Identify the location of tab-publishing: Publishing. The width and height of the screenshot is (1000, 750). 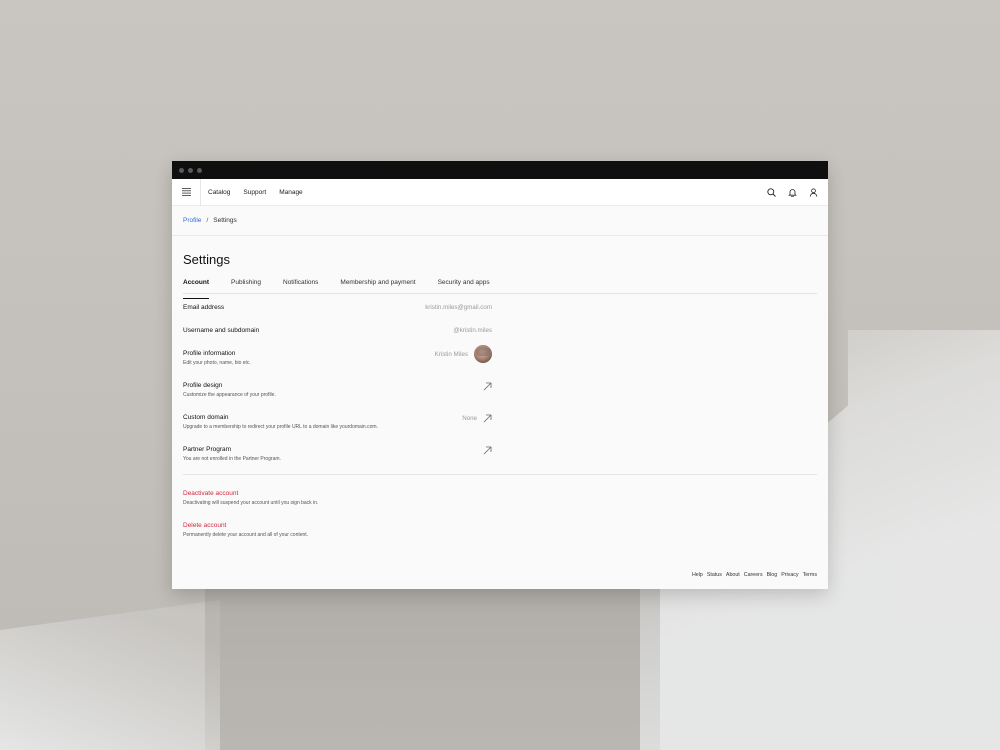
(246, 285).